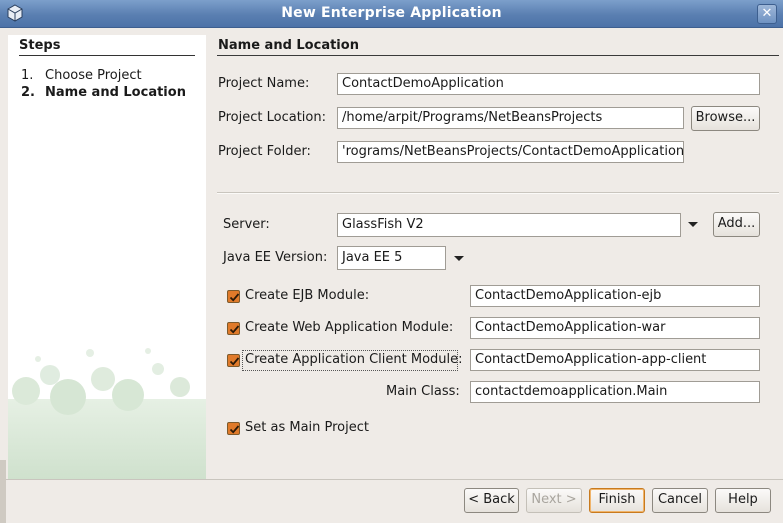  I want to click on web-module-checkbox, so click(233, 328).